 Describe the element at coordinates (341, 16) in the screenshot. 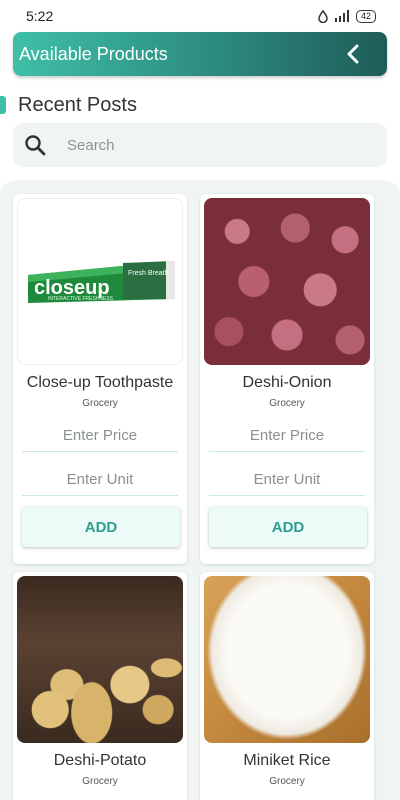

I see `signal-icon` at that location.